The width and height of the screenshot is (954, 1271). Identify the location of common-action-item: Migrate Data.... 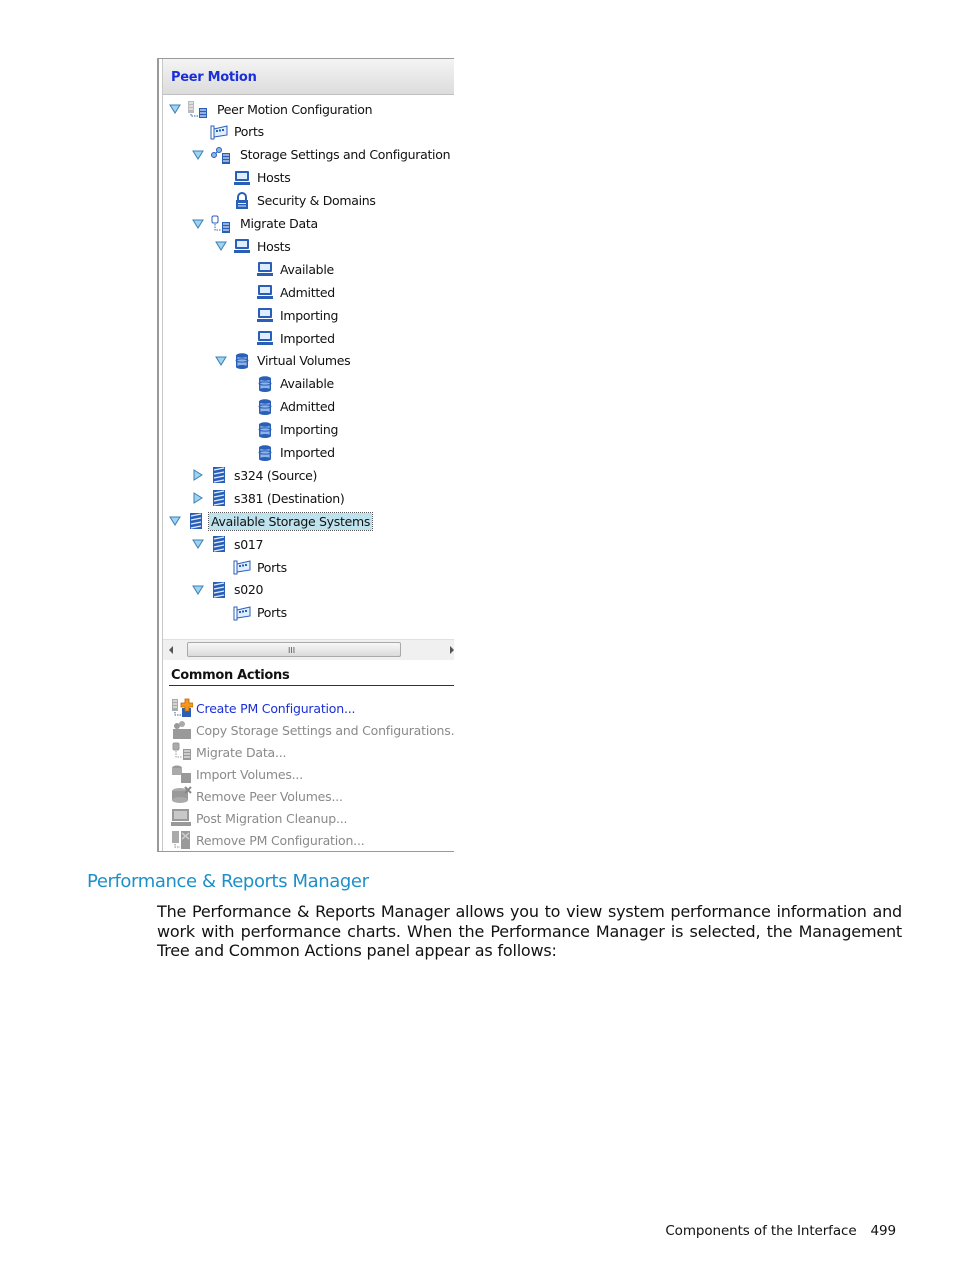
(312, 752).